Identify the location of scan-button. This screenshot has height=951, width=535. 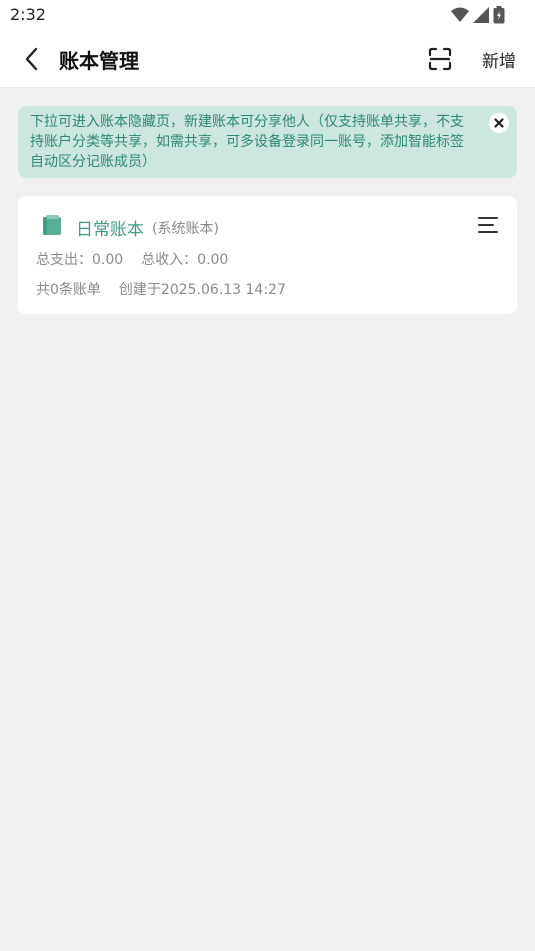
(440, 59).